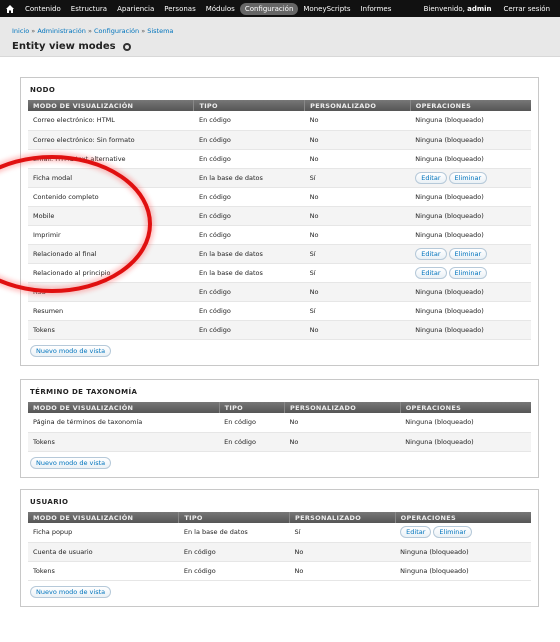  I want to click on toolbar-item: Módulos, so click(220, 9).